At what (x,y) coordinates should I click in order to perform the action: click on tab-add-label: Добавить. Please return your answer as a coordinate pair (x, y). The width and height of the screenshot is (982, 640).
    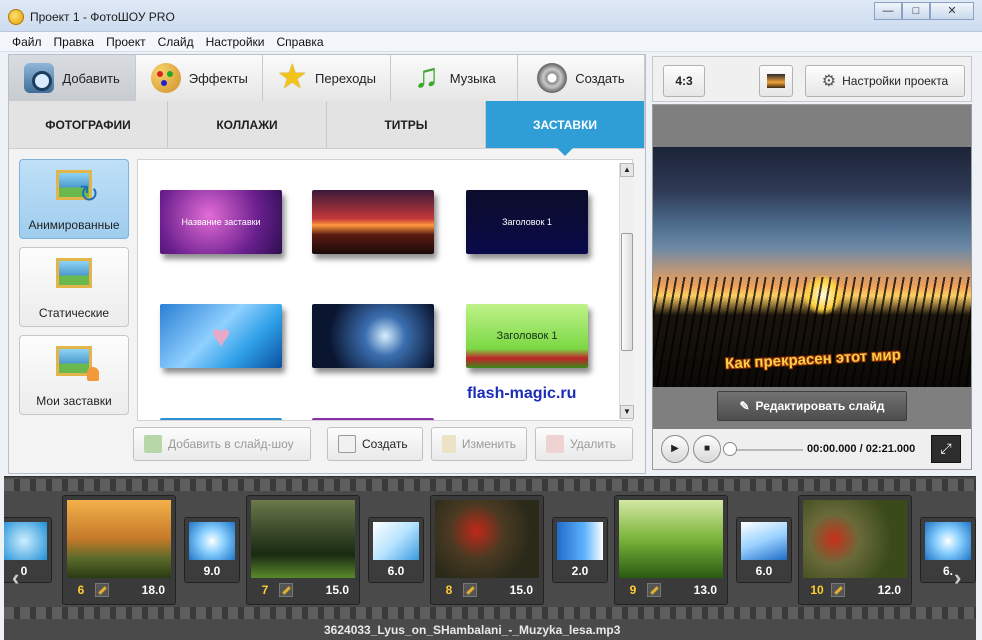
    Looking at the image, I should click on (91, 78).